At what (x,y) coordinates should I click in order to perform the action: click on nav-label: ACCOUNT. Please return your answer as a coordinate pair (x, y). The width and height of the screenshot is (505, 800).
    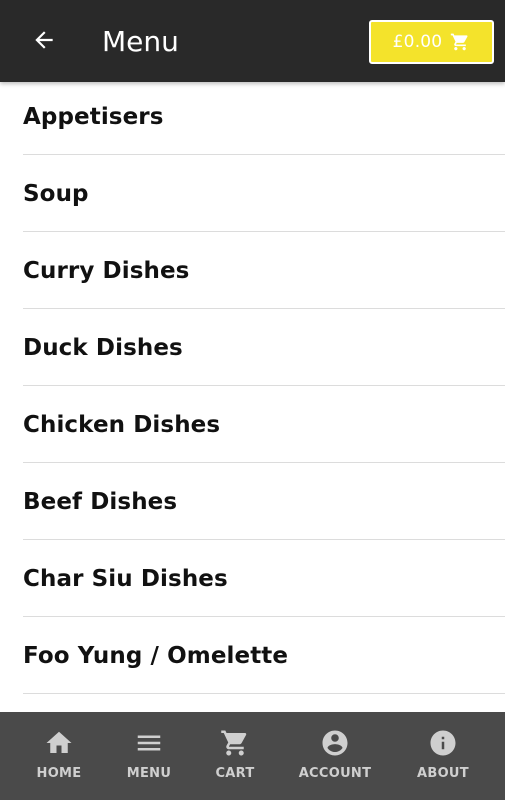
    Looking at the image, I should click on (335, 773).